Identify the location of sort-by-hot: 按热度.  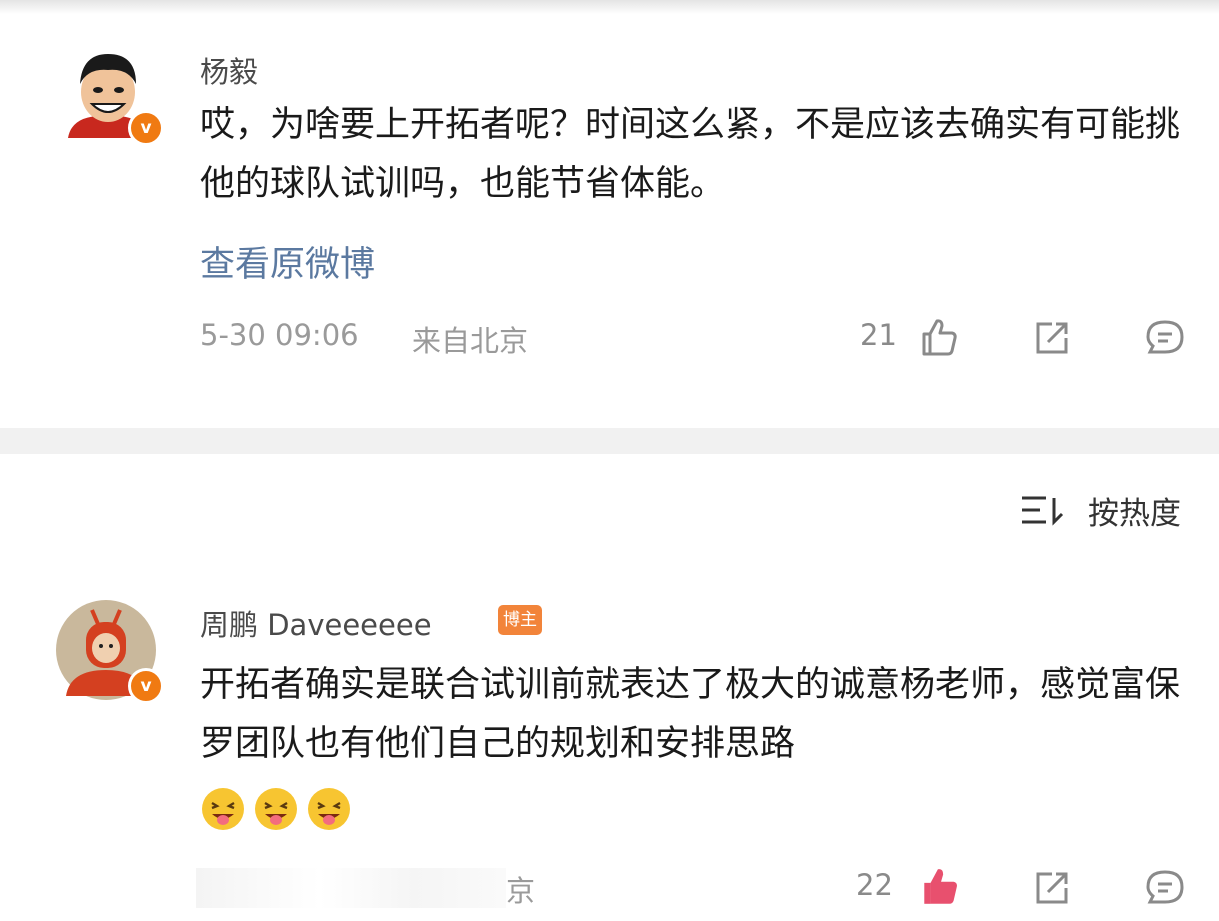
(1134, 510).